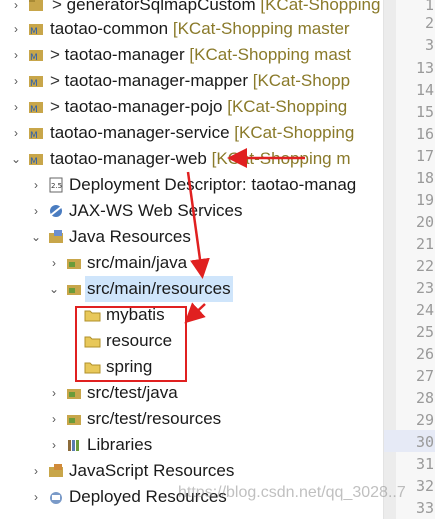 This screenshot has width=435, height=519. I want to click on tree-item-decoration: [KCat-Shopping master, so click(261, 28).